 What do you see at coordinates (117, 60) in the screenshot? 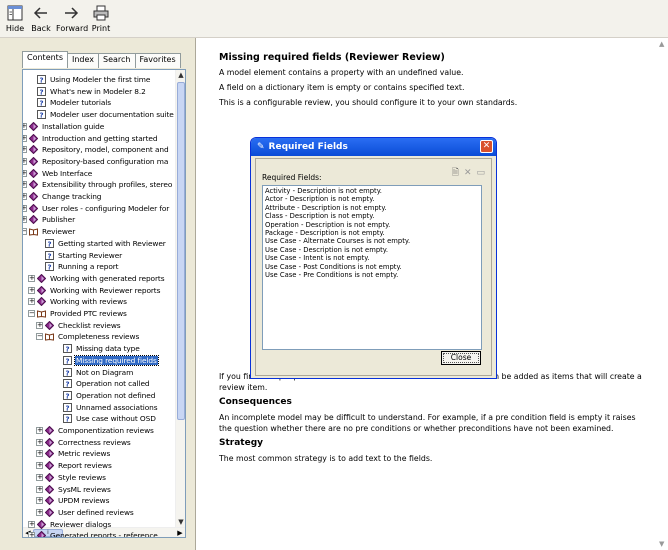
I see `tab-search: Search` at bounding box center [117, 60].